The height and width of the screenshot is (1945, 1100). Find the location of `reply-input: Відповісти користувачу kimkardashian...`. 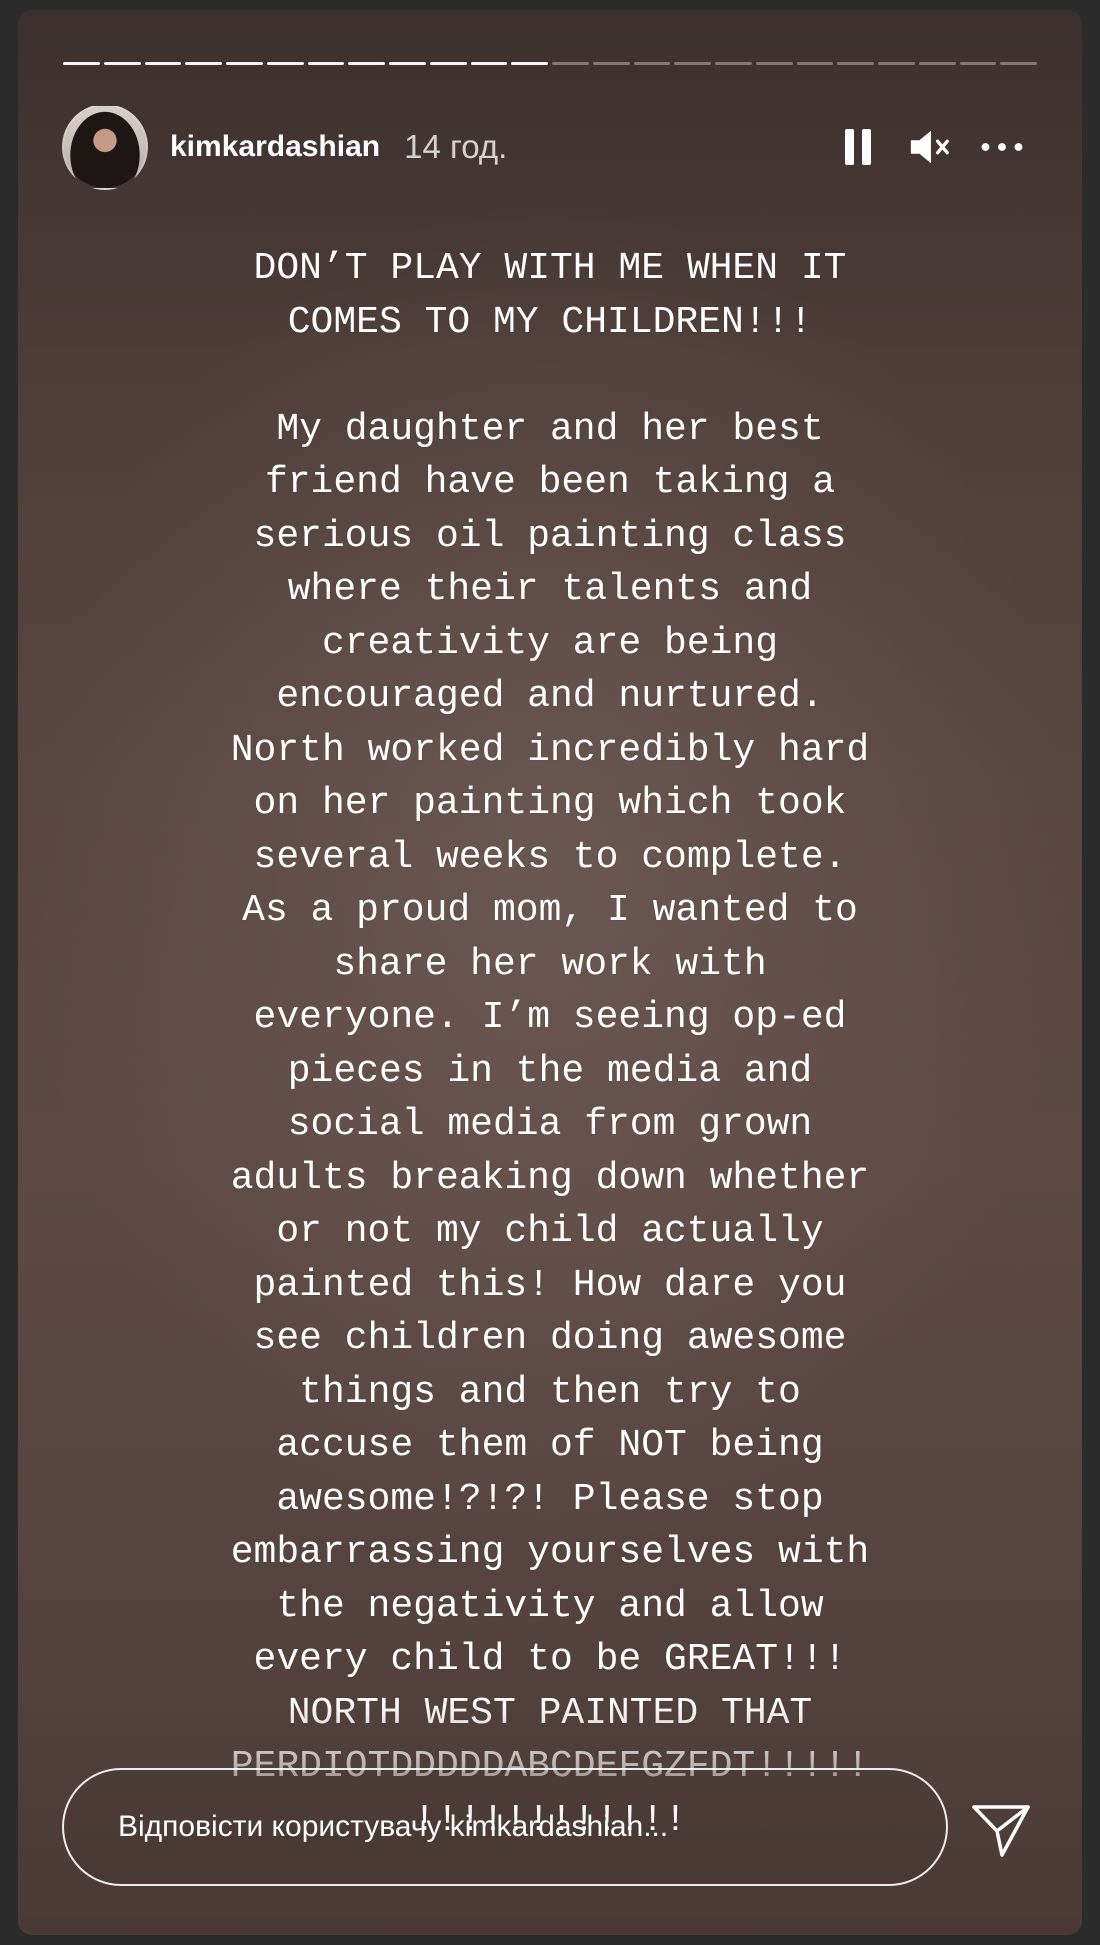

reply-input: Відповісти користувачу kimkardashian... is located at coordinates (505, 1827).